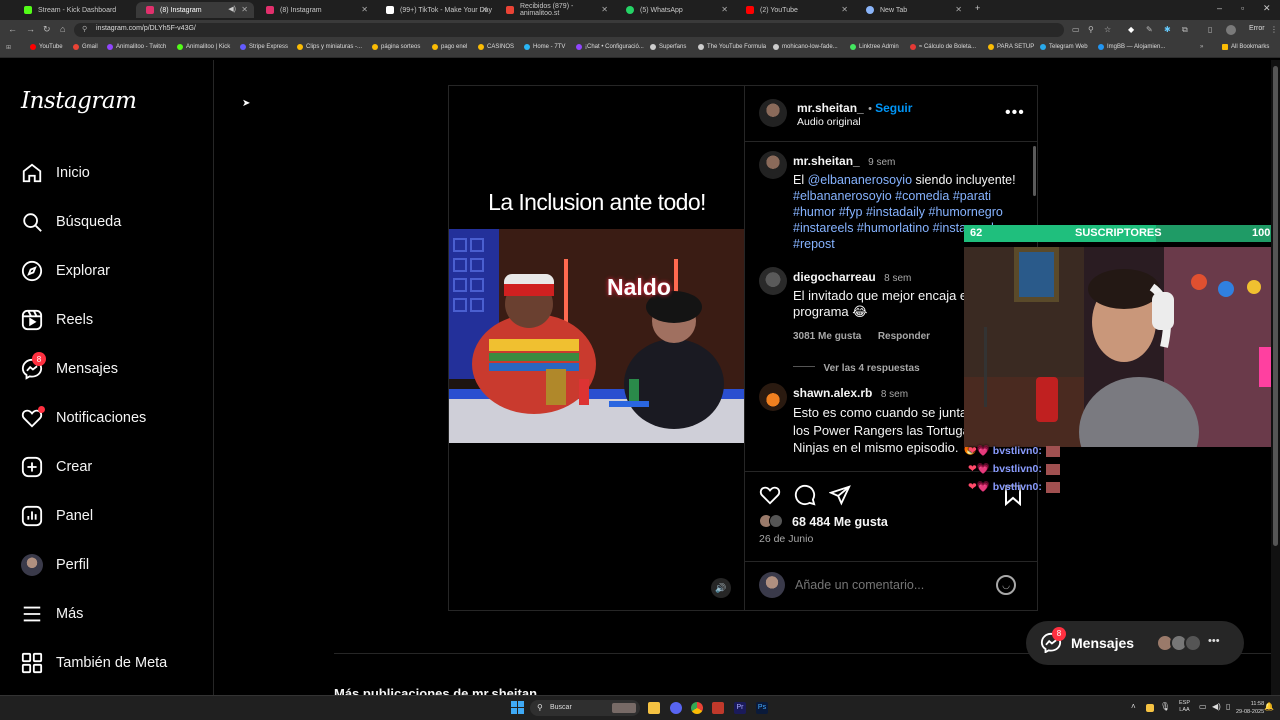 This screenshot has width=1280, height=720. I want to click on comment-username: diegocharreau, so click(834, 277).